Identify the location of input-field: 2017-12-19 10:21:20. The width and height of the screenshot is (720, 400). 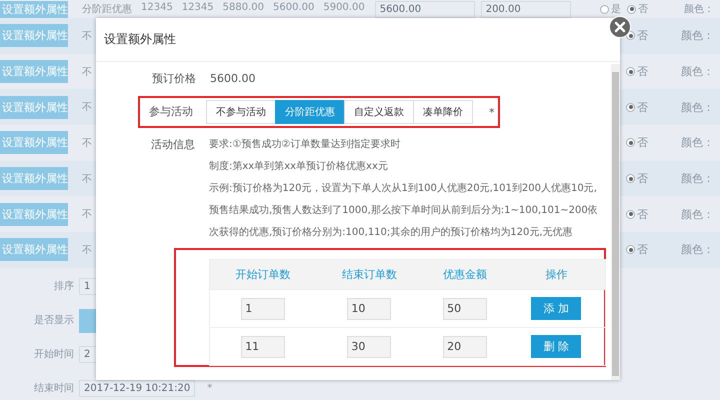
(137, 389).